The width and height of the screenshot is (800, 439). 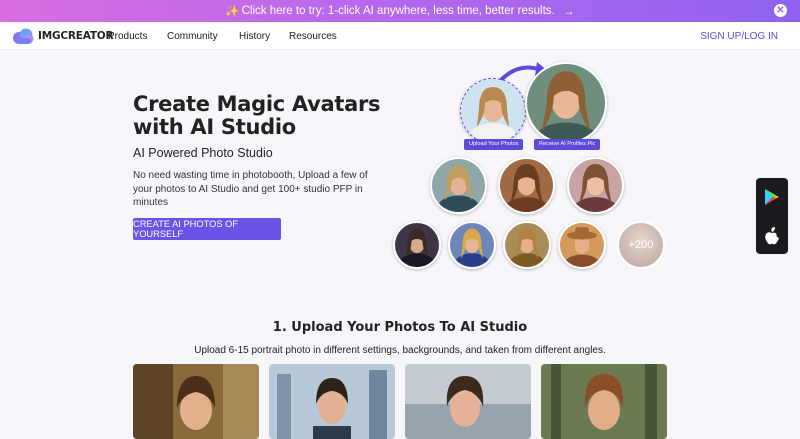 I want to click on avatar-warm-portrait, so click(x=526, y=185).